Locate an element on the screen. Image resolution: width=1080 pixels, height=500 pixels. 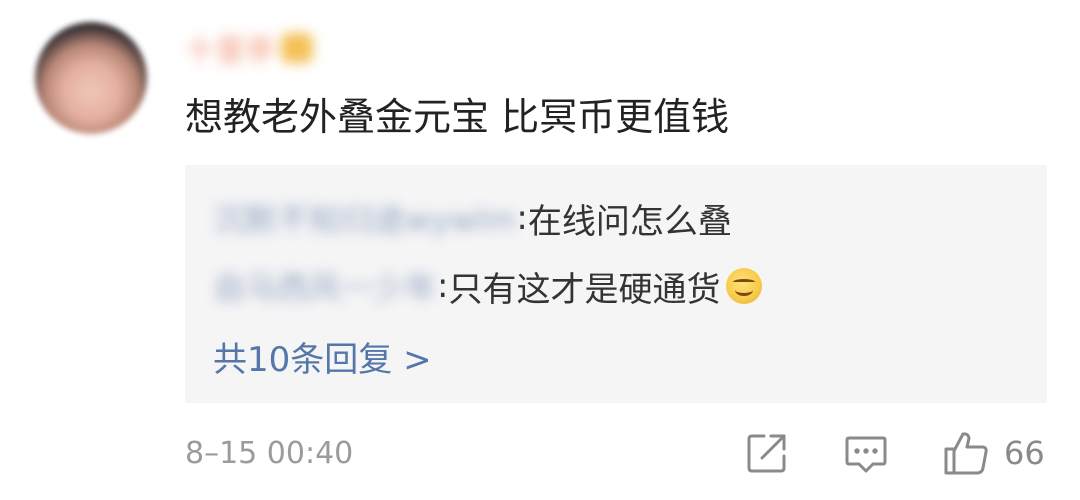
reply-item: 沉默不知归途wywlm : 在线问怎么叠 is located at coordinates (472, 218).